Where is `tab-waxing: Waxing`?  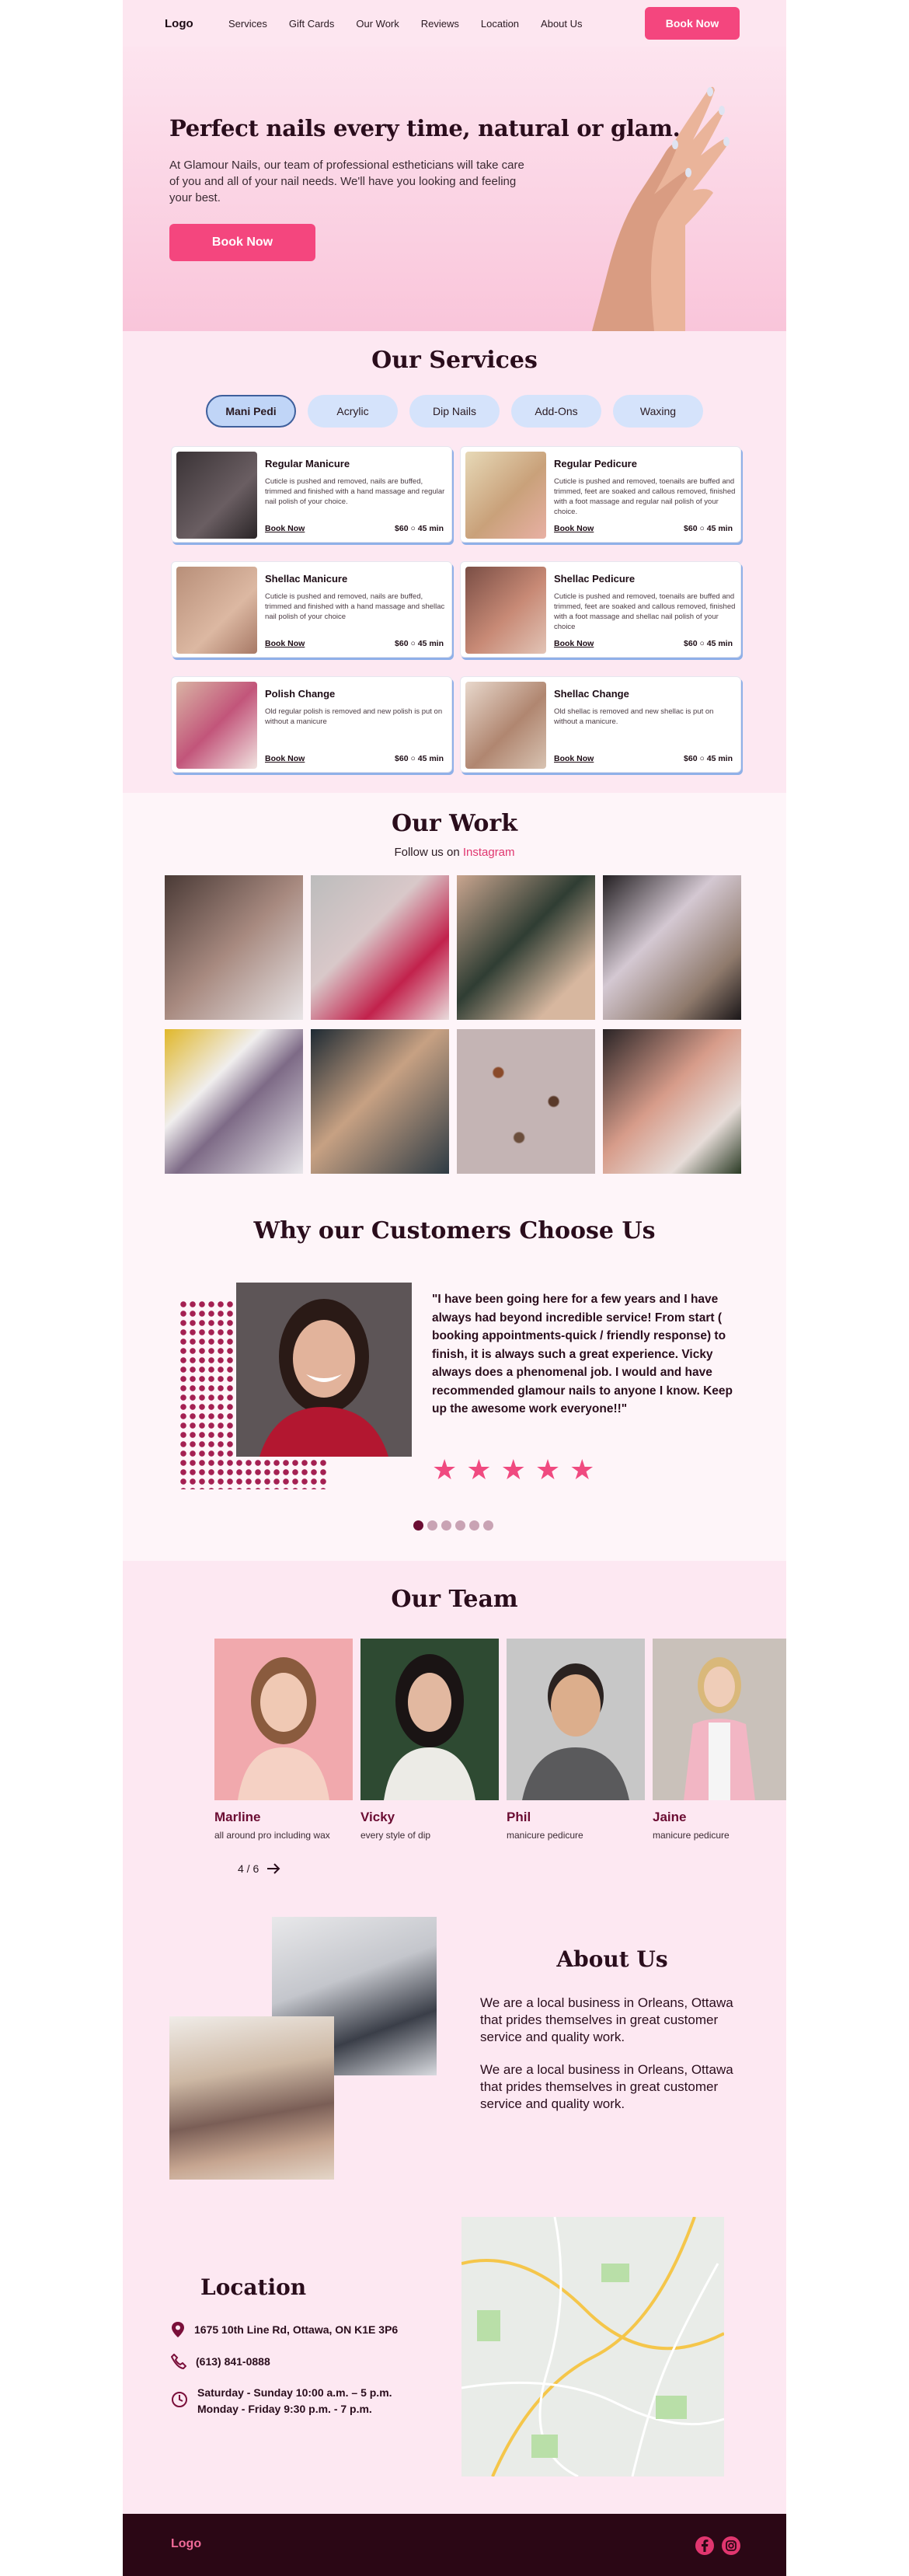 tab-waxing: Waxing is located at coordinates (658, 412).